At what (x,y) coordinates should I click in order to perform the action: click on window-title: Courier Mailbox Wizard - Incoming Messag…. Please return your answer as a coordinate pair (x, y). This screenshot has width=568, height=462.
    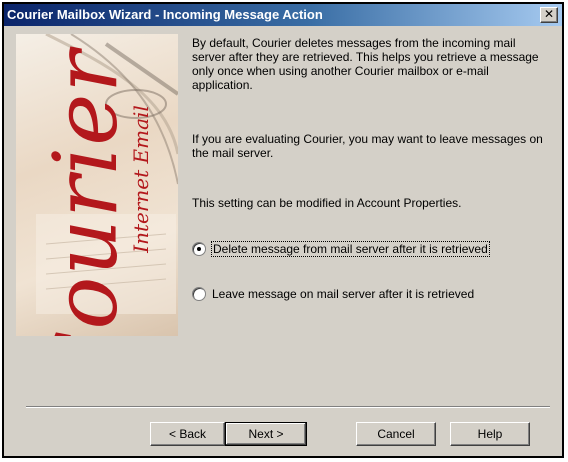
    Looking at the image, I should click on (165, 14).